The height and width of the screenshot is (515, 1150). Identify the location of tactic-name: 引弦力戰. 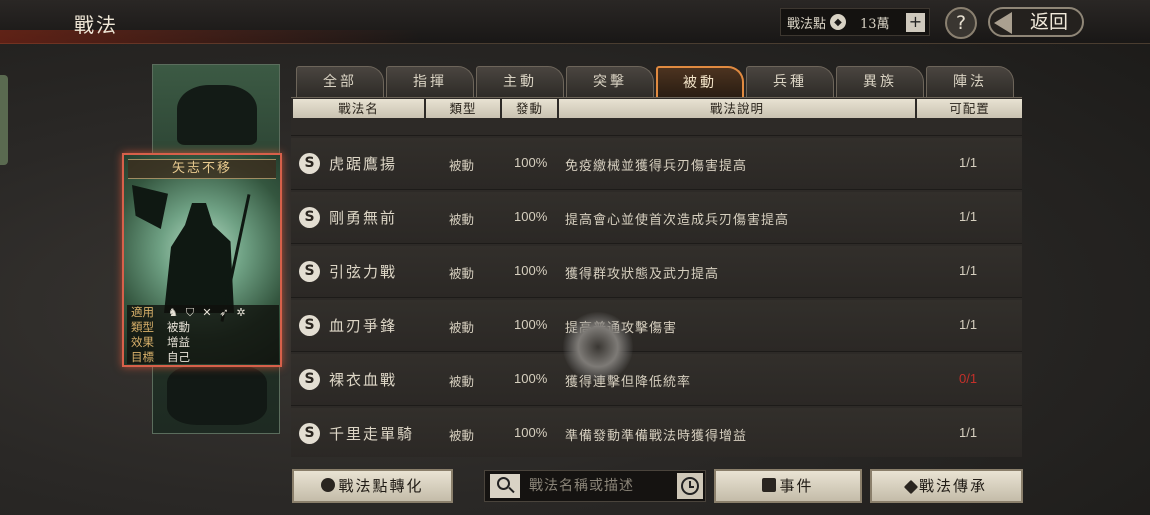
(363, 272).